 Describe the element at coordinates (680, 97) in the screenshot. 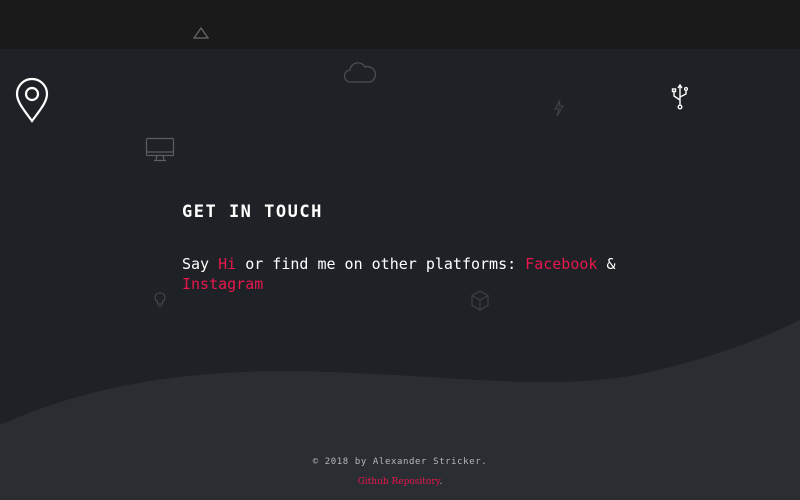

I see `usb-icon` at that location.